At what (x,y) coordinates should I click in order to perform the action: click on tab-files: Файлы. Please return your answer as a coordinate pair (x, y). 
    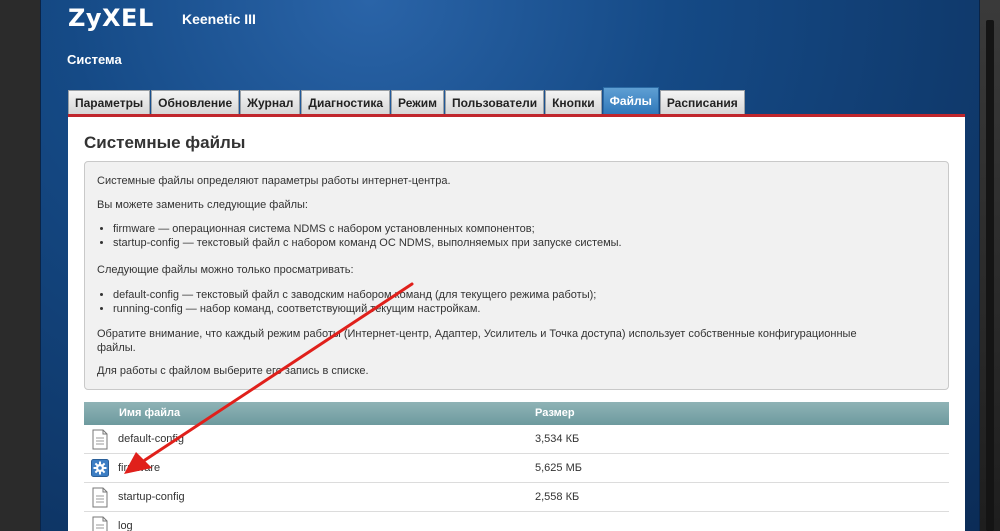
    Looking at the image, I should click on (630, 100).